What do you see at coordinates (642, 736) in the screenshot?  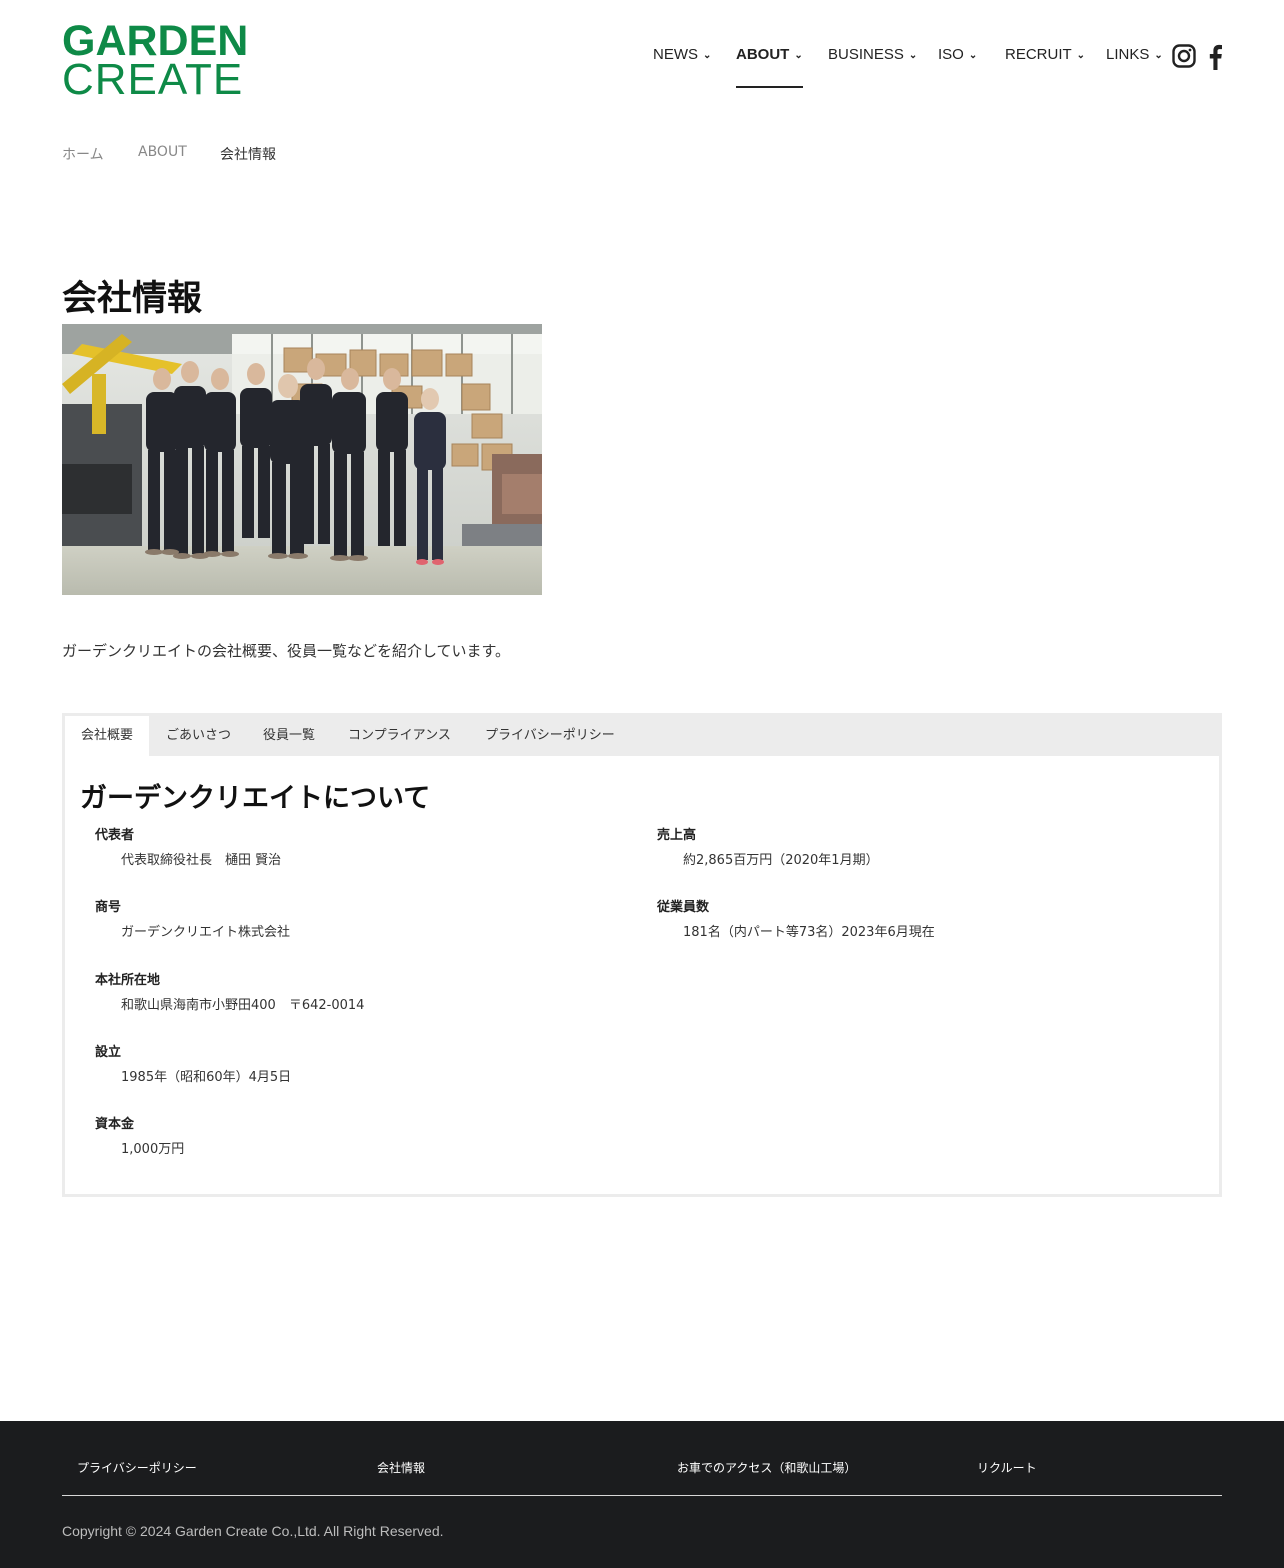 I see `tab-bar: 会社概要 ごあいさつ 役員一覧 コンプライアンス プライバシーポリシー` at bounding box center [642, 736].